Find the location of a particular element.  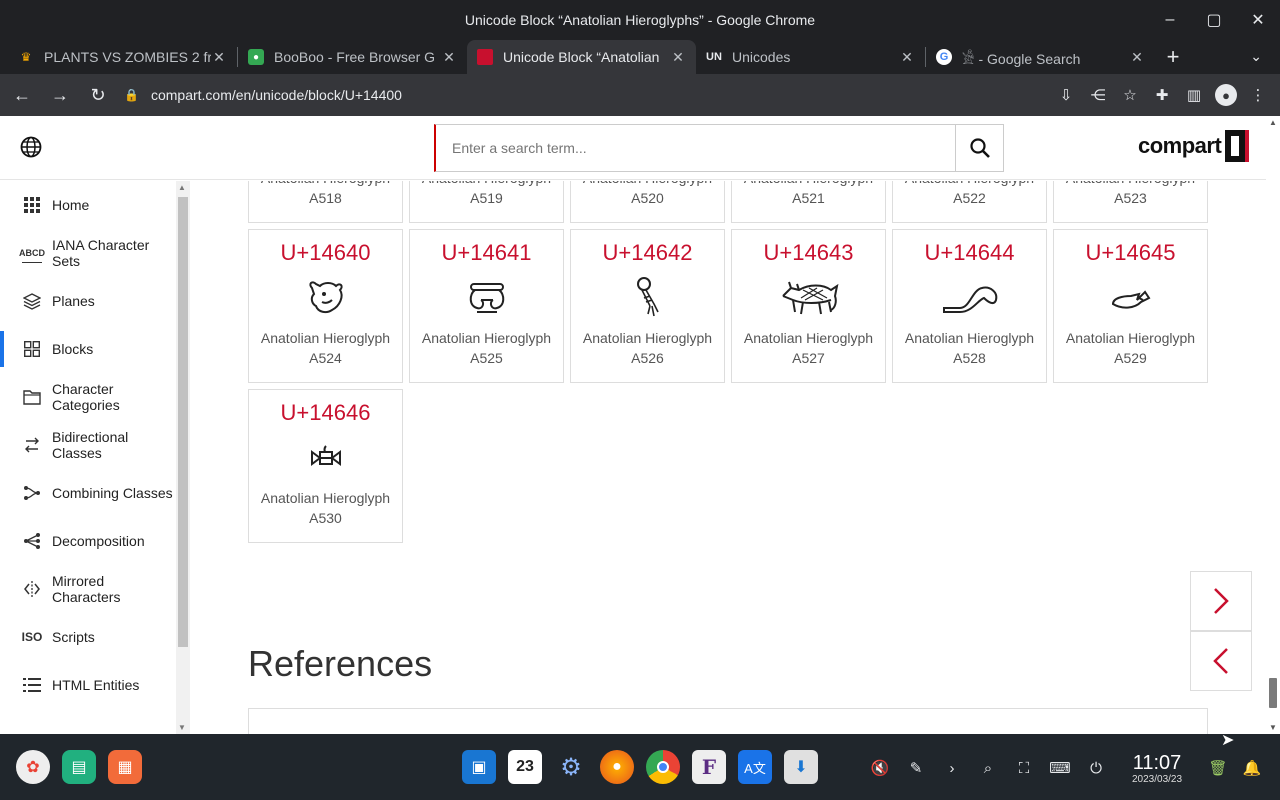

back-button: ← is located at coordinates (22, 95).